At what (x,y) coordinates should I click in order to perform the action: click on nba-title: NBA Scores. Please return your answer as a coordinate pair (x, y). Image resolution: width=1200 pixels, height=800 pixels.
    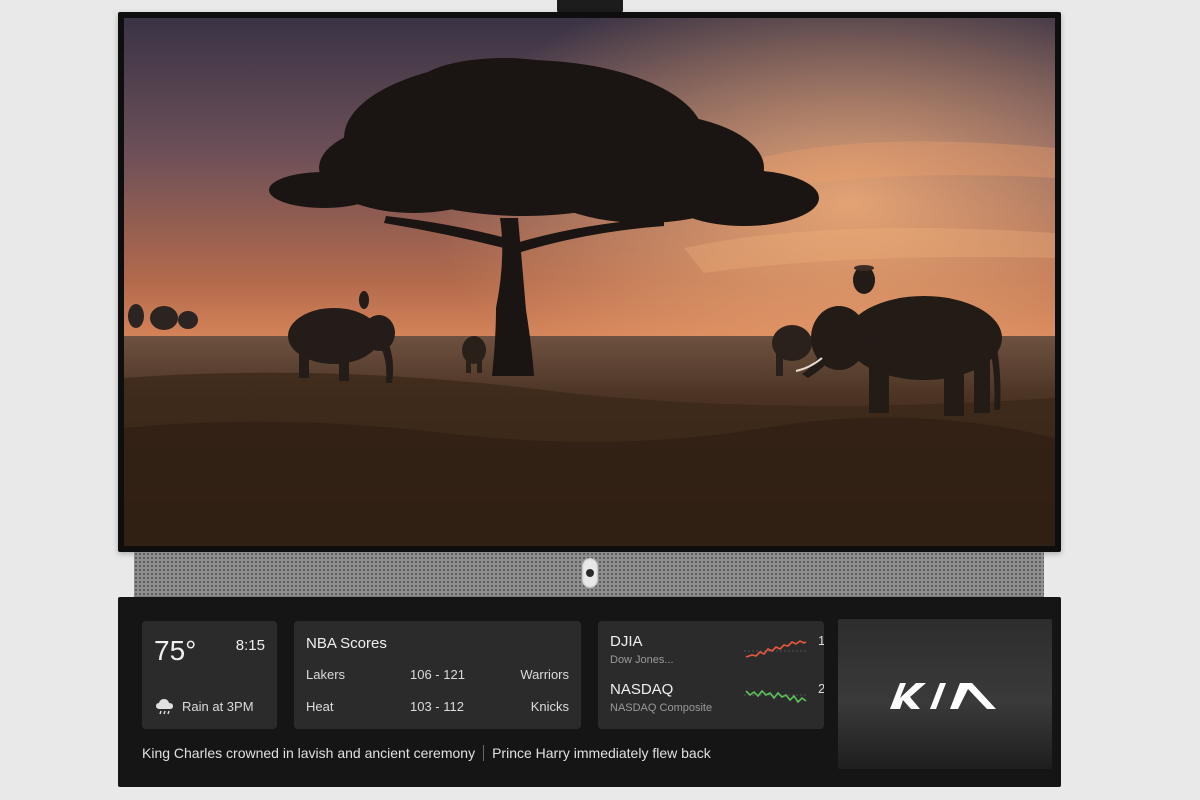
    Looking at the image, I should click on (346, 643).